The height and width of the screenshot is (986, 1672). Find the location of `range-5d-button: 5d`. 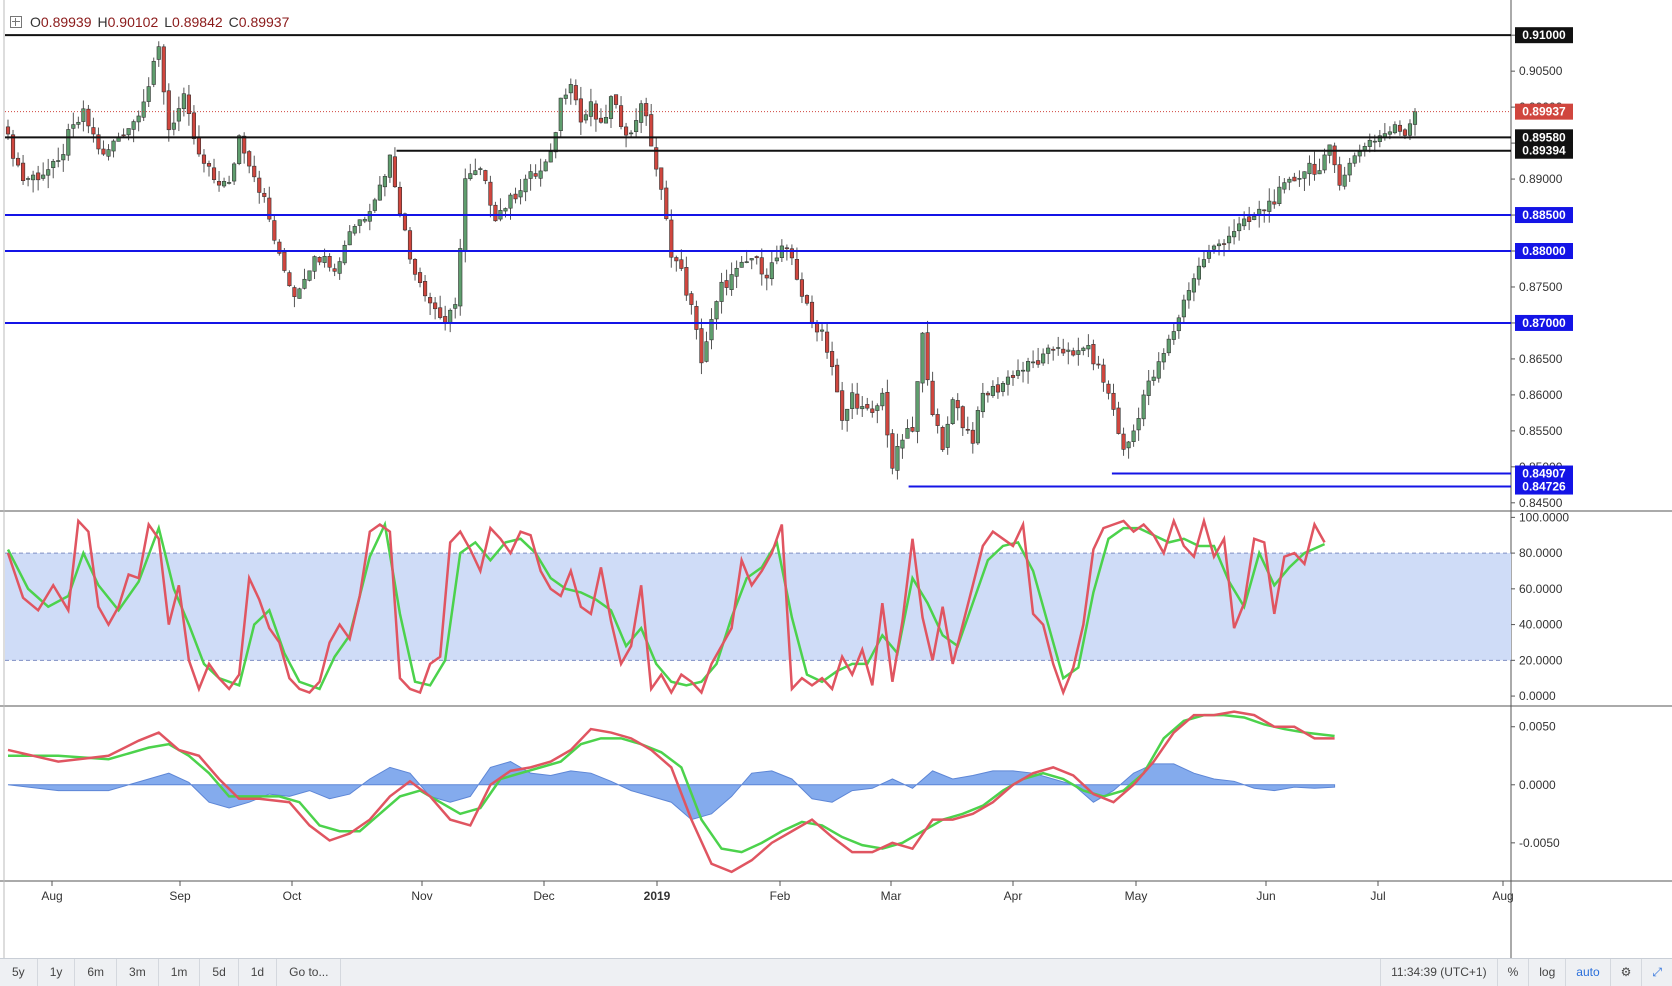

range-5d-button: 5d is located at coordinates (219, 972).